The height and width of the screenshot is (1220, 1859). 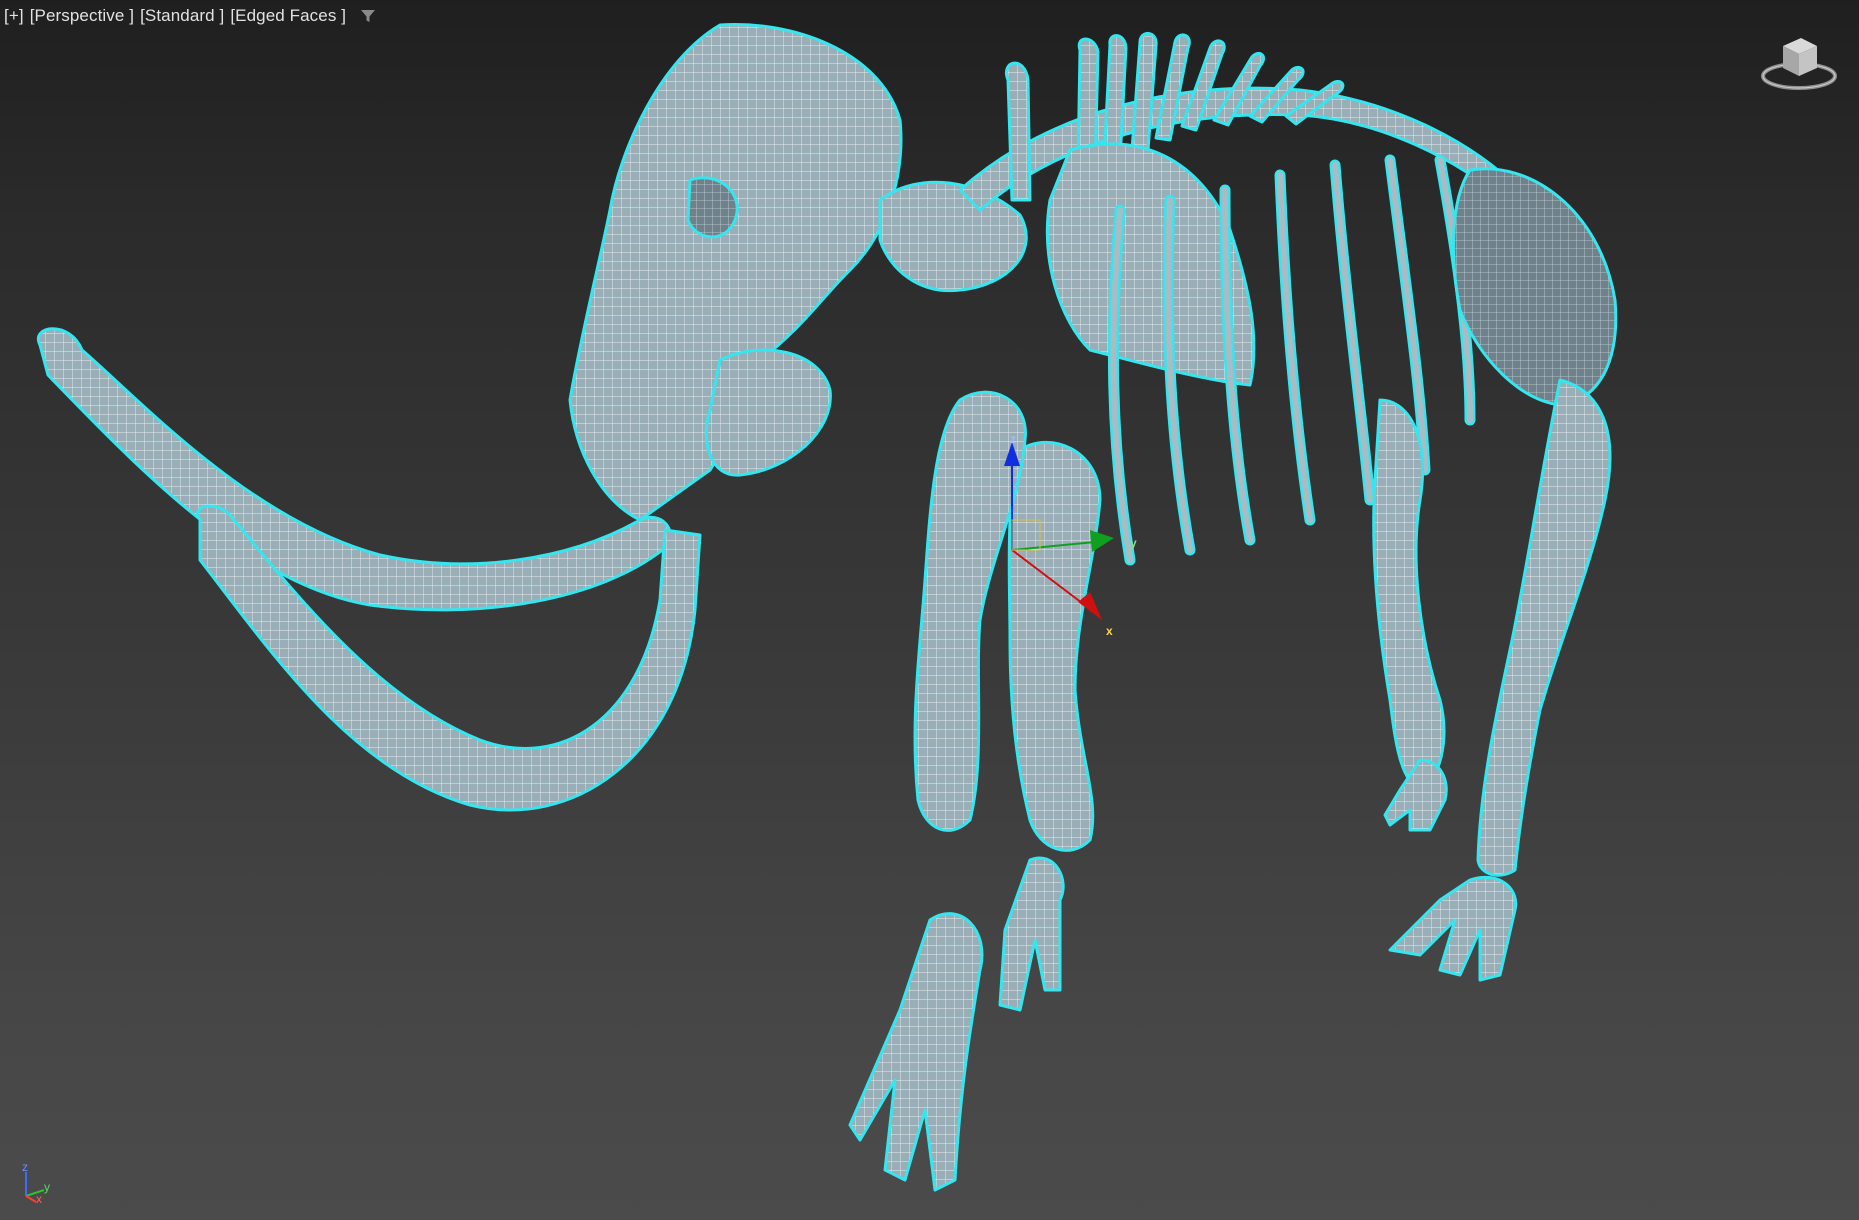 What do you see at coordinates (14, 16) in the screenshot?
I see `viewport-plus-menu: [+]` at bounding box center [14, 16].